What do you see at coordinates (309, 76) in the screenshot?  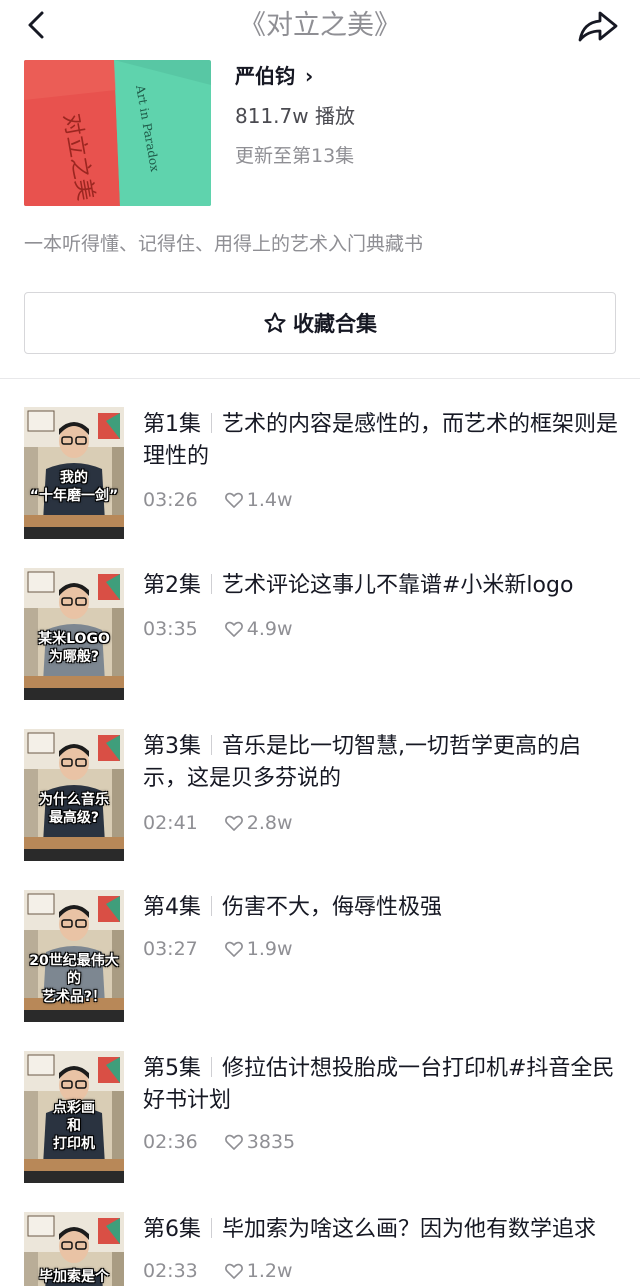 I see `chevron-right-icon: ›` at bounding box center [309, 76].